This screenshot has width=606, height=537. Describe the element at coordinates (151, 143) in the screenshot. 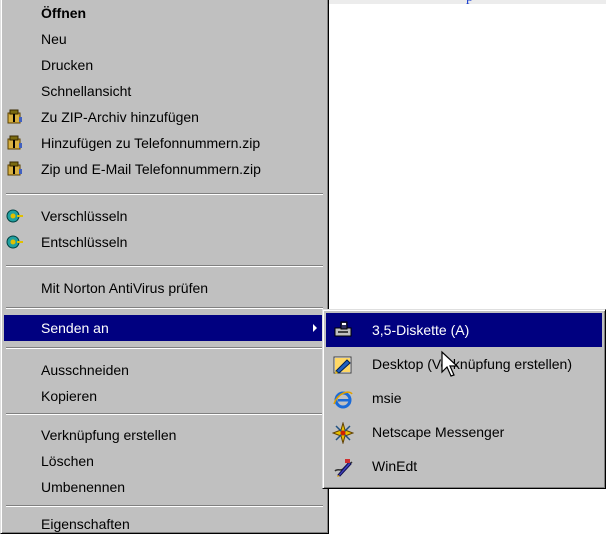

I see `menu-item-label: Hinzufügen zu Telefonnummern.zip` at that location.